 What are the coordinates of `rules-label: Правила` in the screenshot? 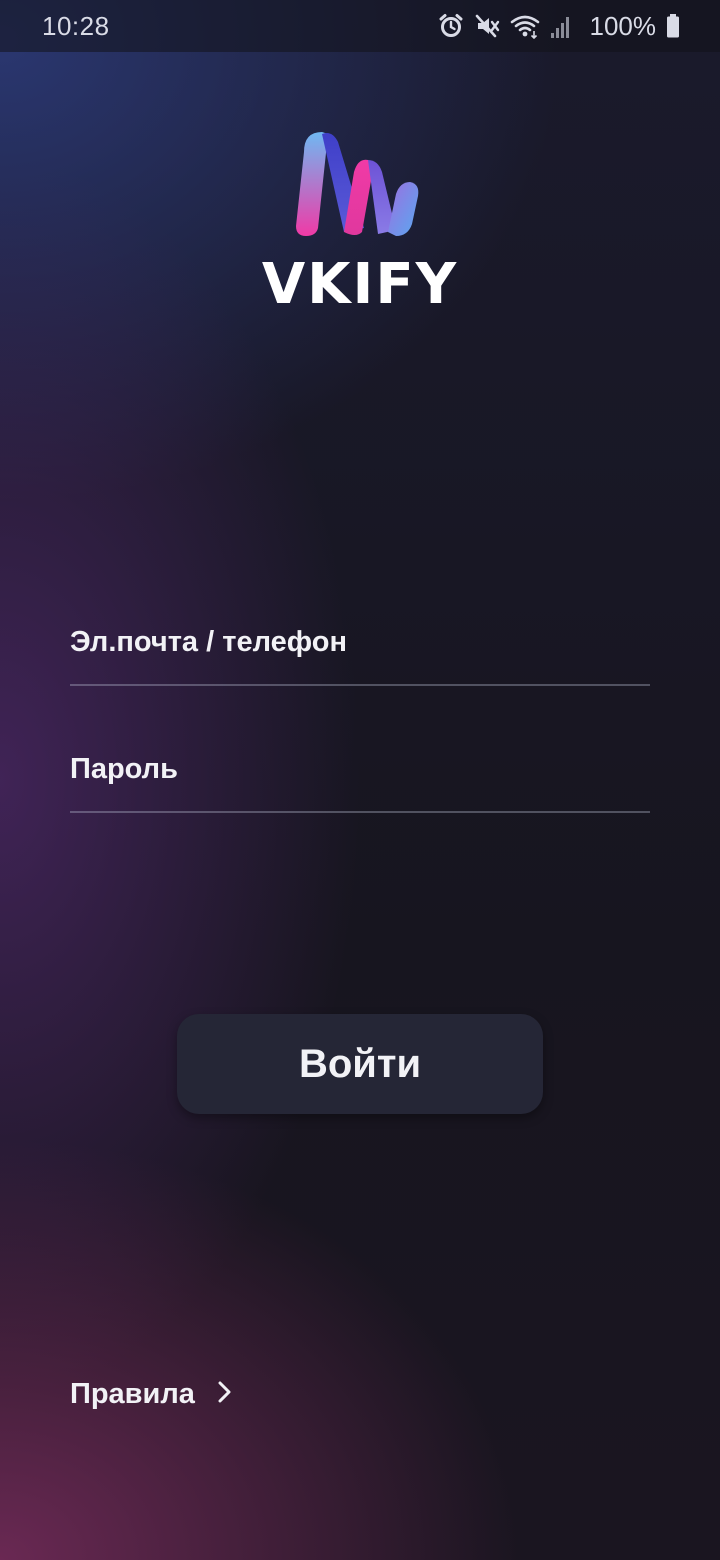 It's located at (132, 1393).